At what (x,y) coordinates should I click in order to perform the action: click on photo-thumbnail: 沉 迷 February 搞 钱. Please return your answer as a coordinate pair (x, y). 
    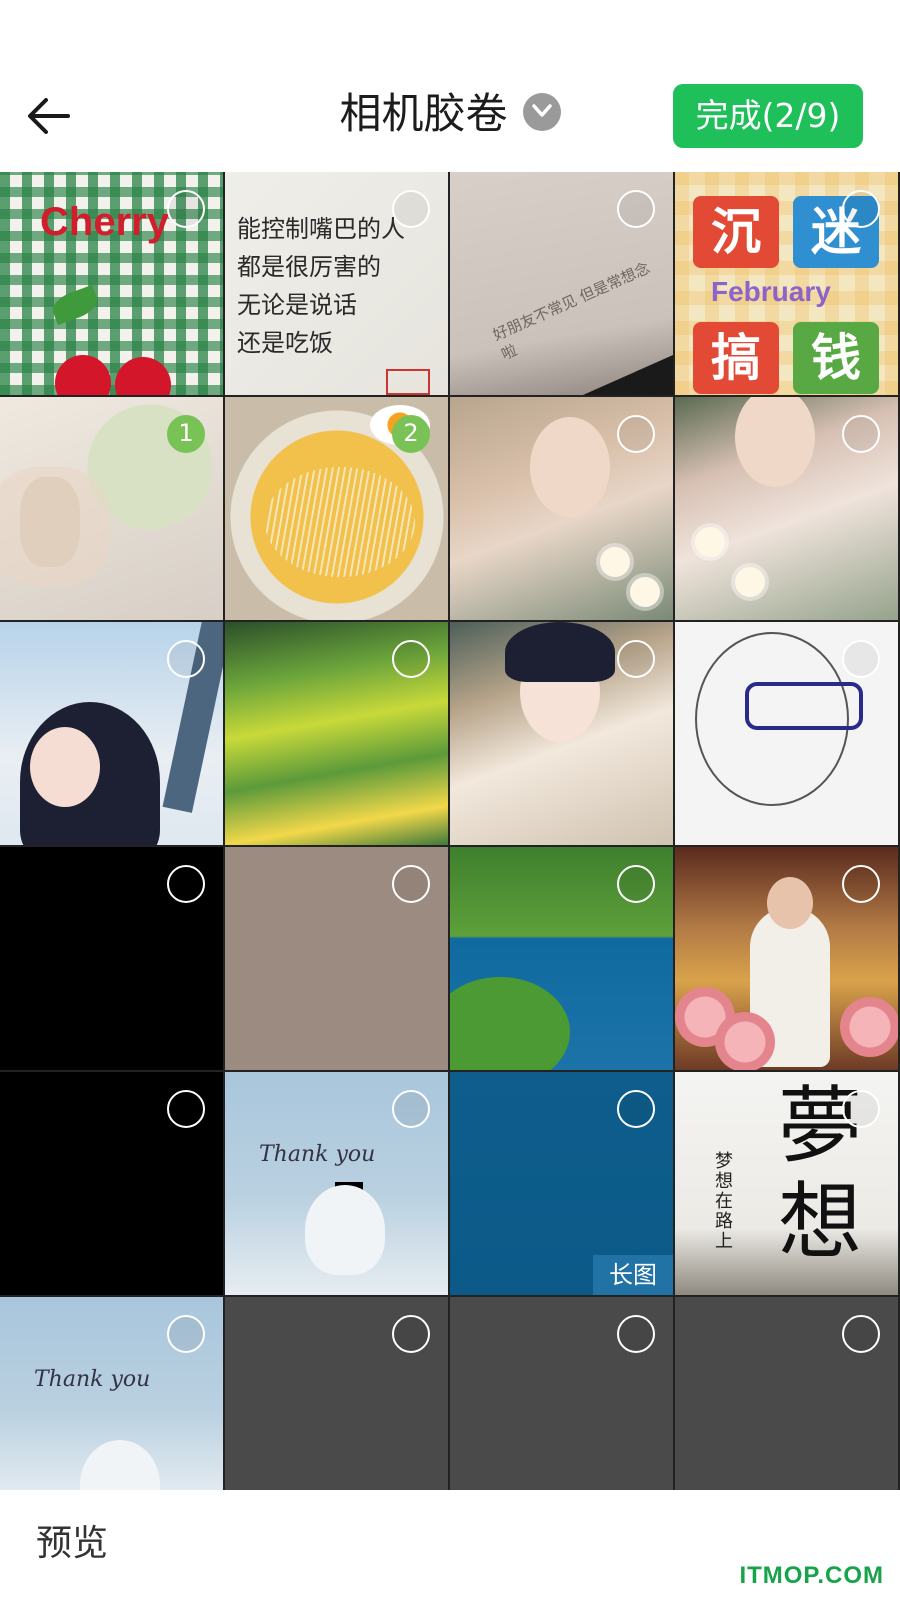
    Looking at the image, I should click on (786, 283).